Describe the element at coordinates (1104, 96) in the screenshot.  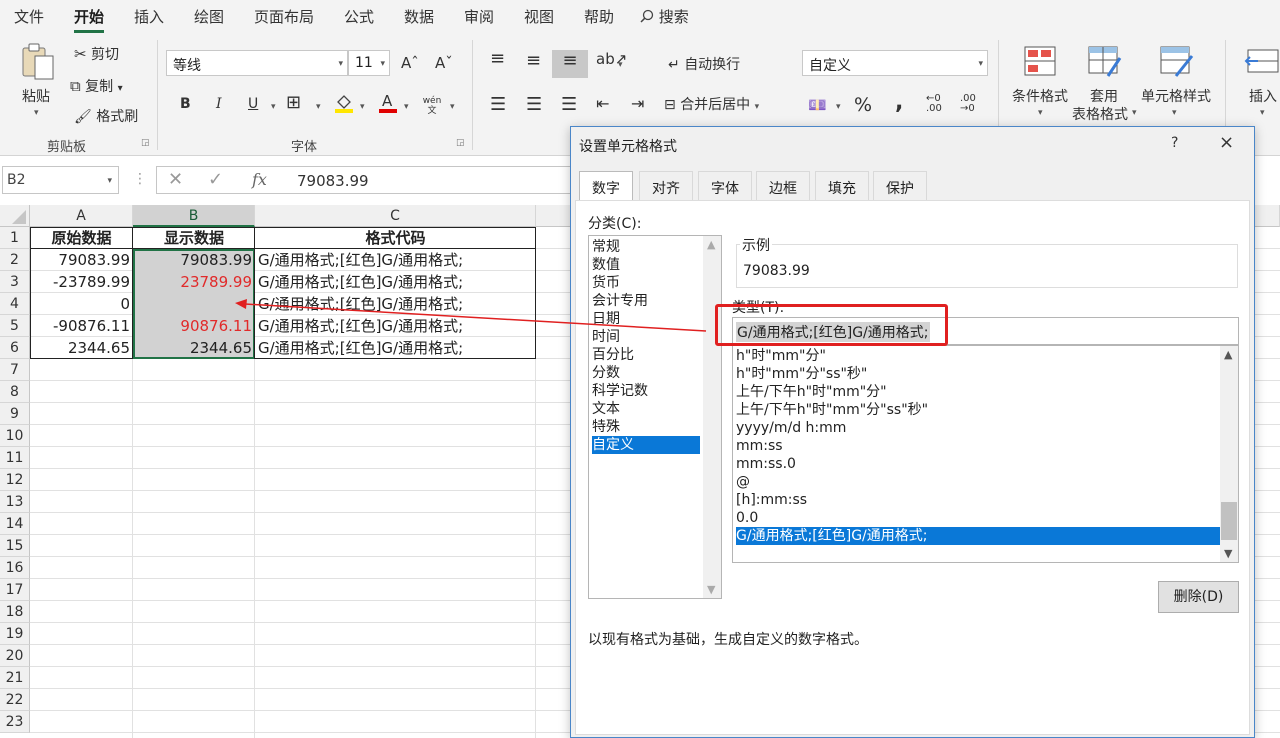
I see `format-as-table-button: 套用` at that location.